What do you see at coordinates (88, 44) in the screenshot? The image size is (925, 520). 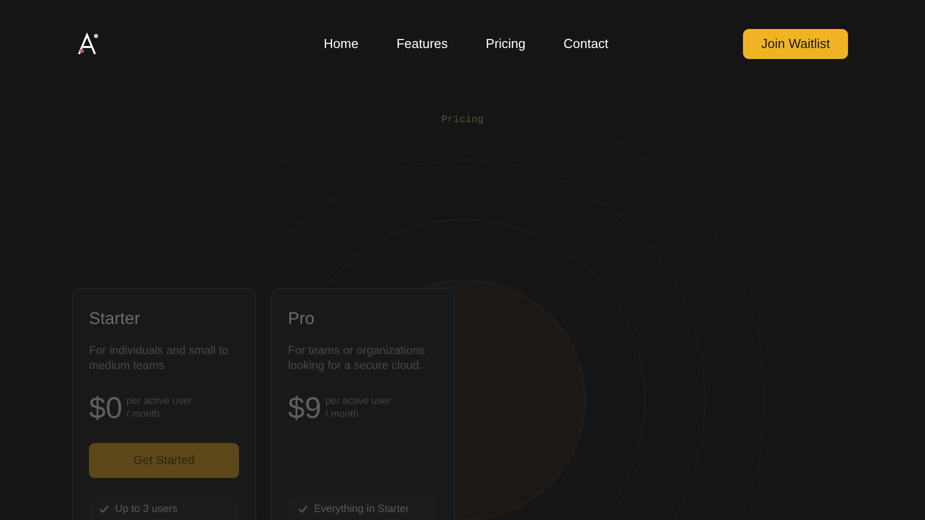 I see `logo-icon` at bounding box center [88, 44].